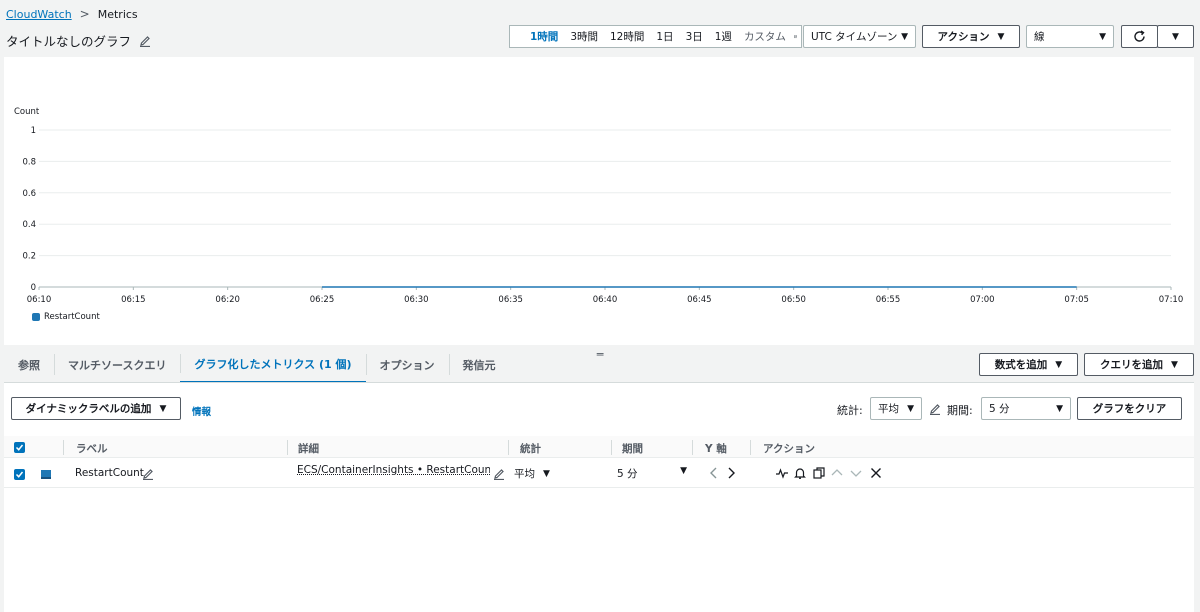 This screenshot has width=1200, height=612. I want to click on x-tick-label: 07:05, so click(1076, 300).